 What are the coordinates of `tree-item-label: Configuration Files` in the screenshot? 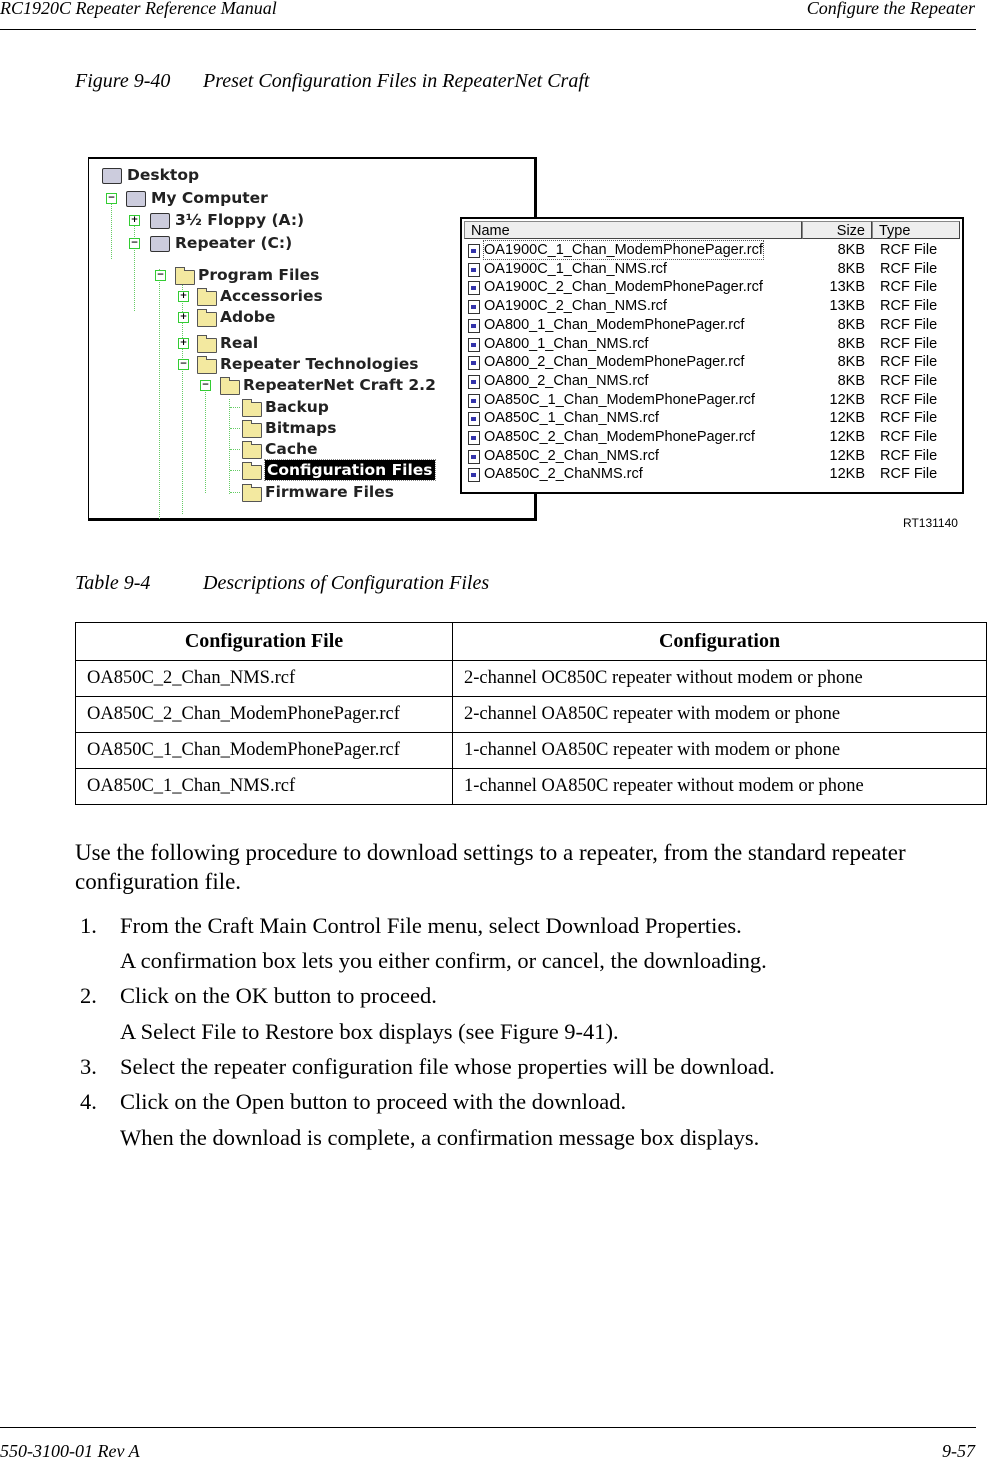 It's located at (350, 470).